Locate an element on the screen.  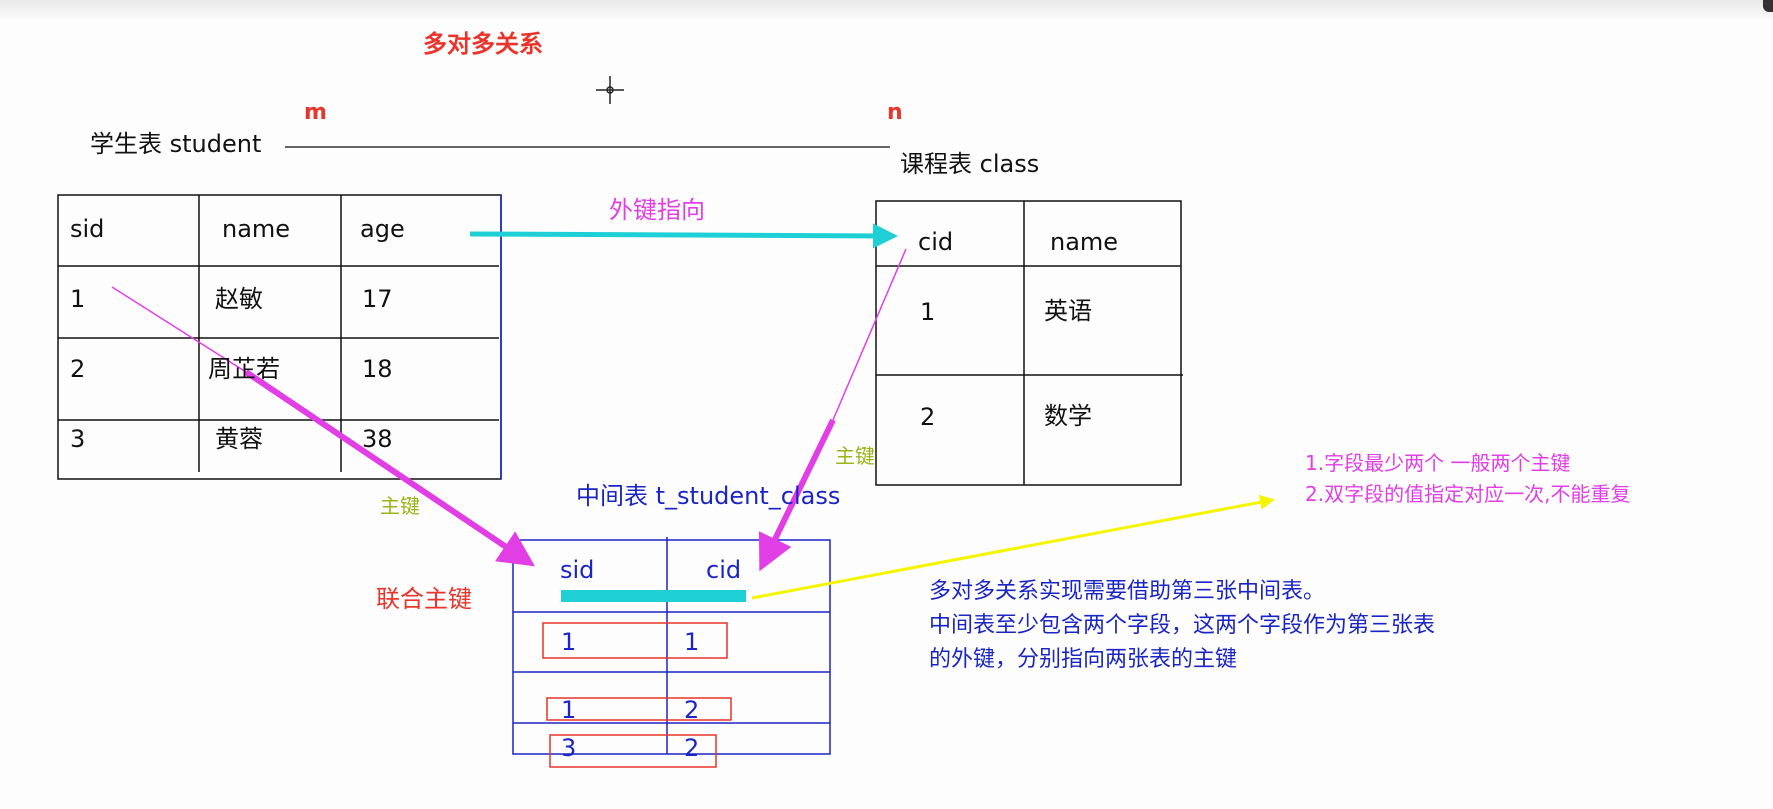
middle-col-sid: sid is located at coordinates (577, 570).